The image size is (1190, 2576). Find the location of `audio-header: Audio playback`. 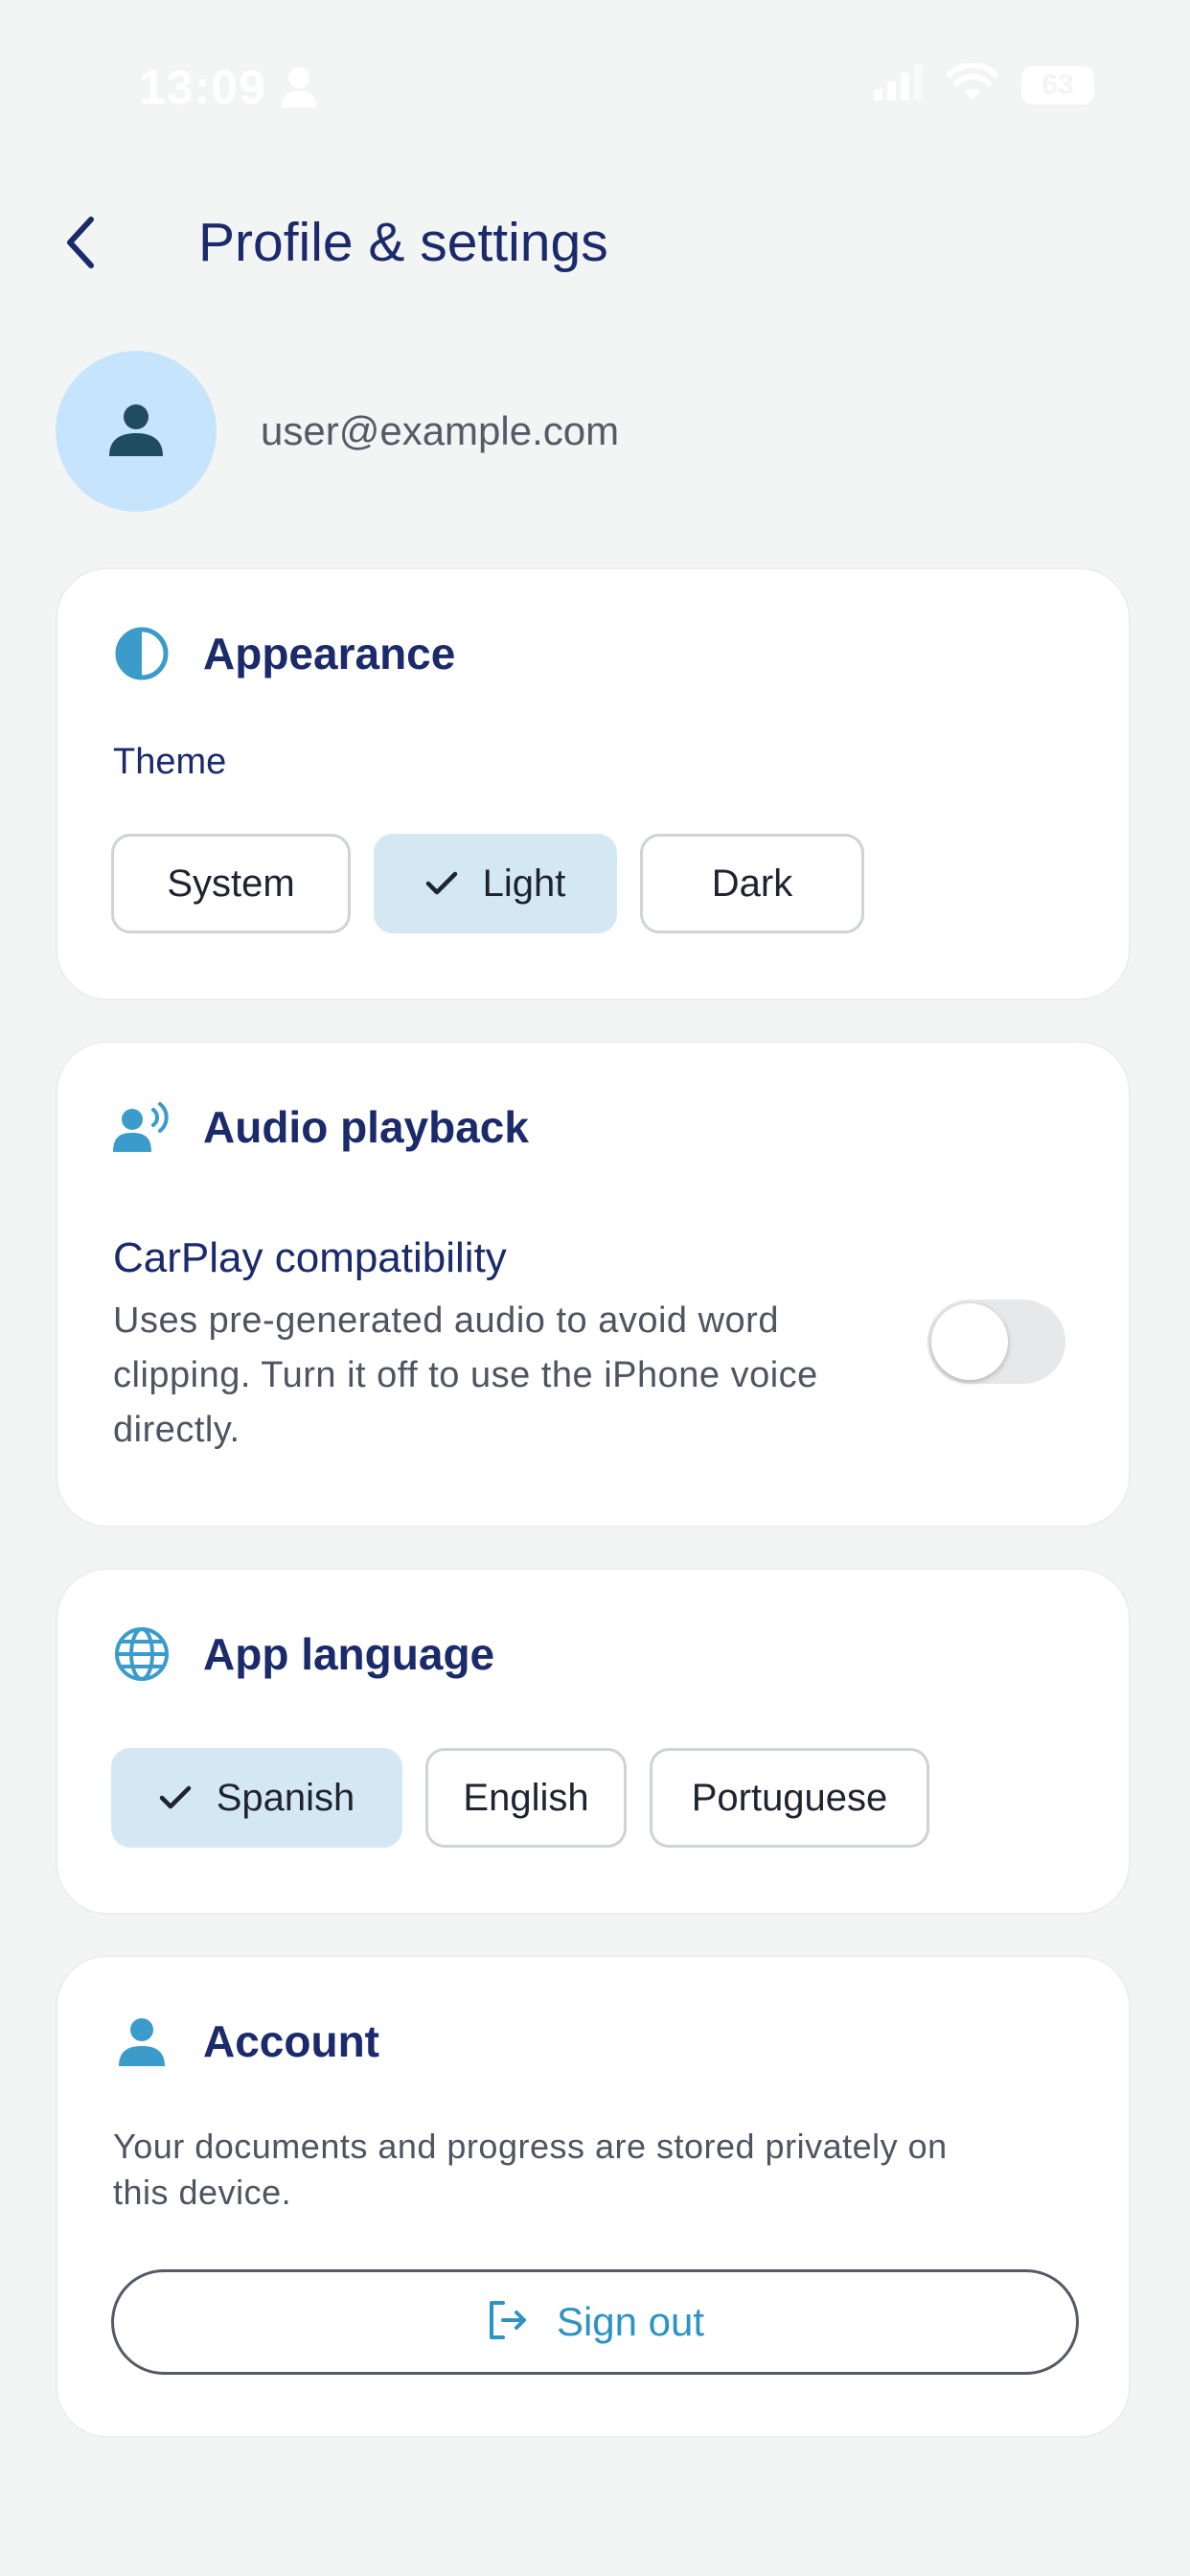

audio-header: Audio playback is located at coordinates (321, 1127).